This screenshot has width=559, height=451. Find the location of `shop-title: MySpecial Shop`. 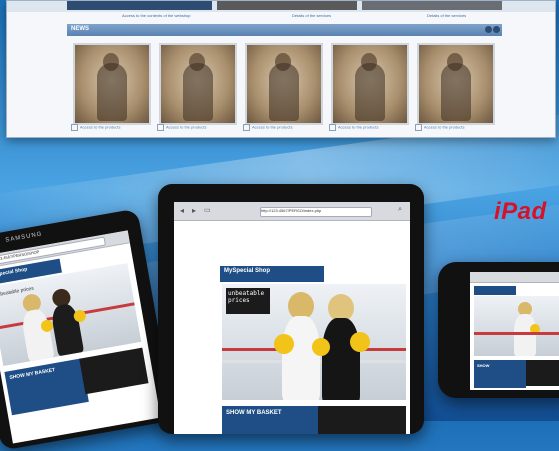

shop-title: MySpecial Shop is located at coordinates (272, 274).